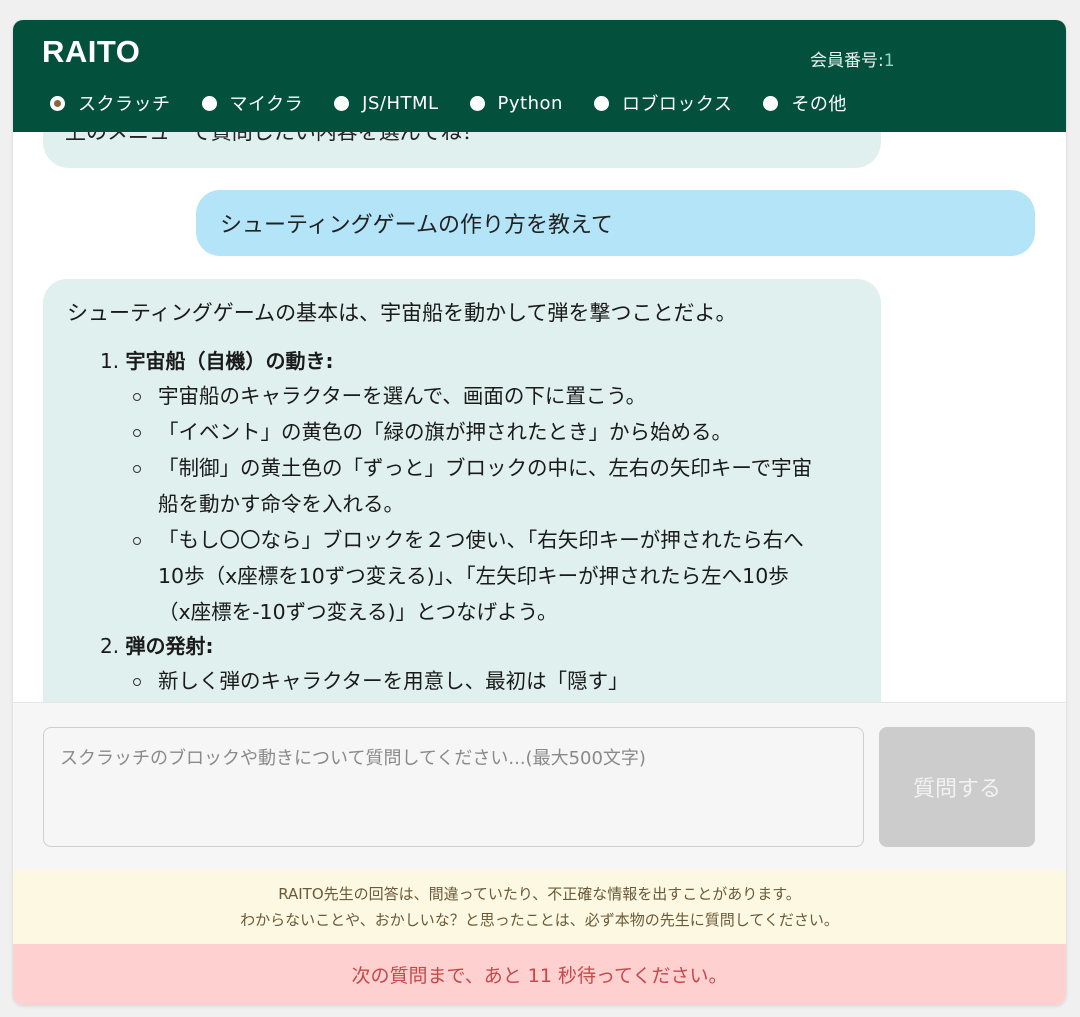 Image resolution: width=1080 pixels, height=1017 pixels. I want to click on language-selector: スクラッチ マイクラ JS/HTML Python ロブロックス その他, so click(464, 103).